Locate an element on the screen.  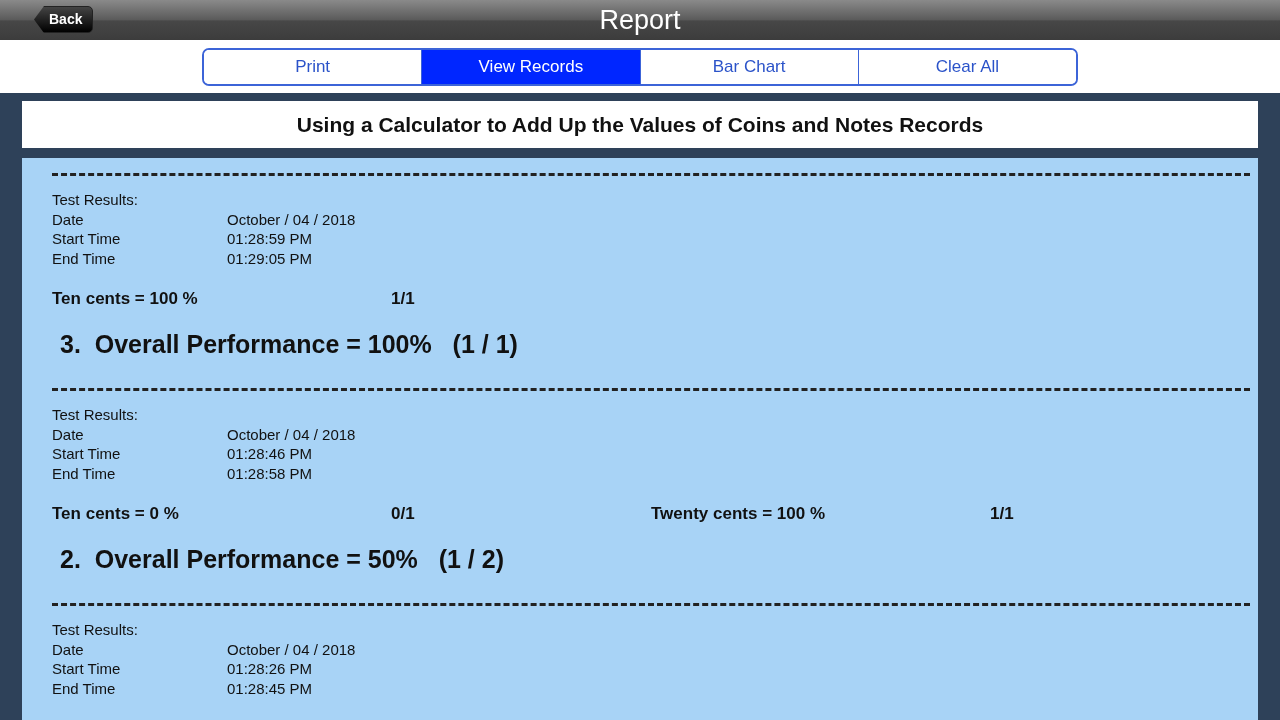
score-label: Twenty cents = 100 % is located at coordinates (738, 514).